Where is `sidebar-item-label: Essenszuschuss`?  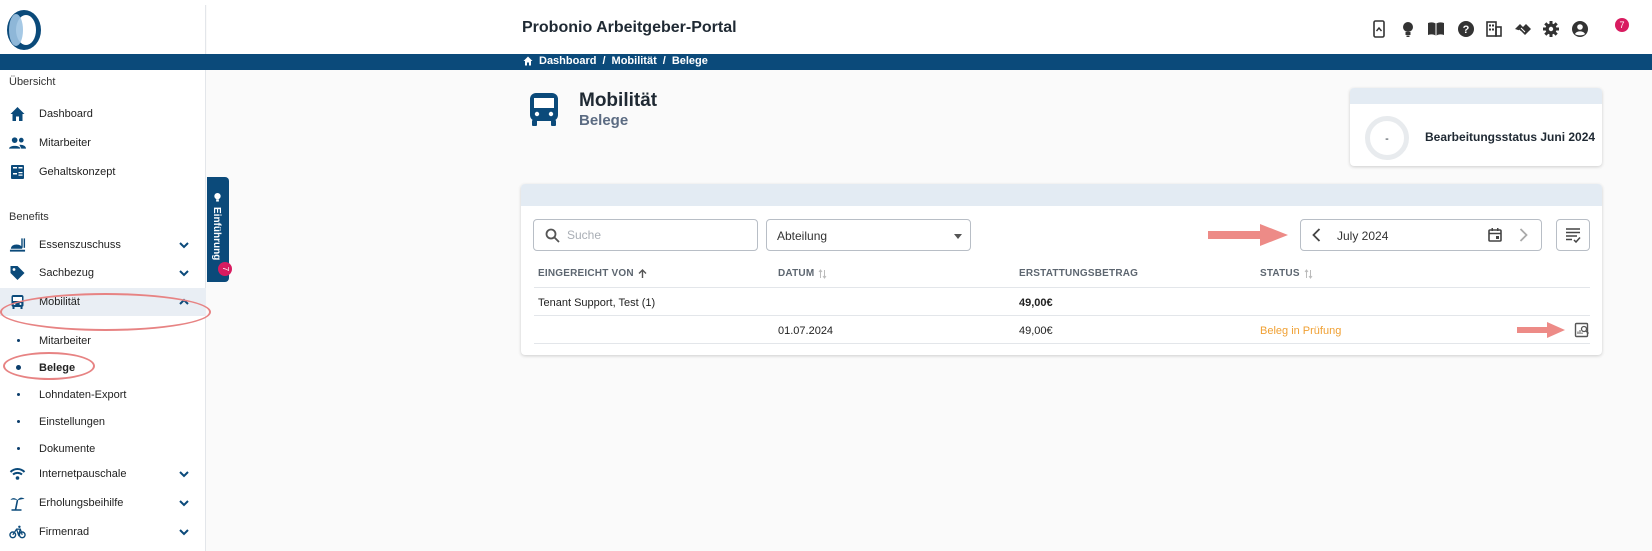
sidebar-item-label: Essenszuschuss is located at coordinates (80, 245).